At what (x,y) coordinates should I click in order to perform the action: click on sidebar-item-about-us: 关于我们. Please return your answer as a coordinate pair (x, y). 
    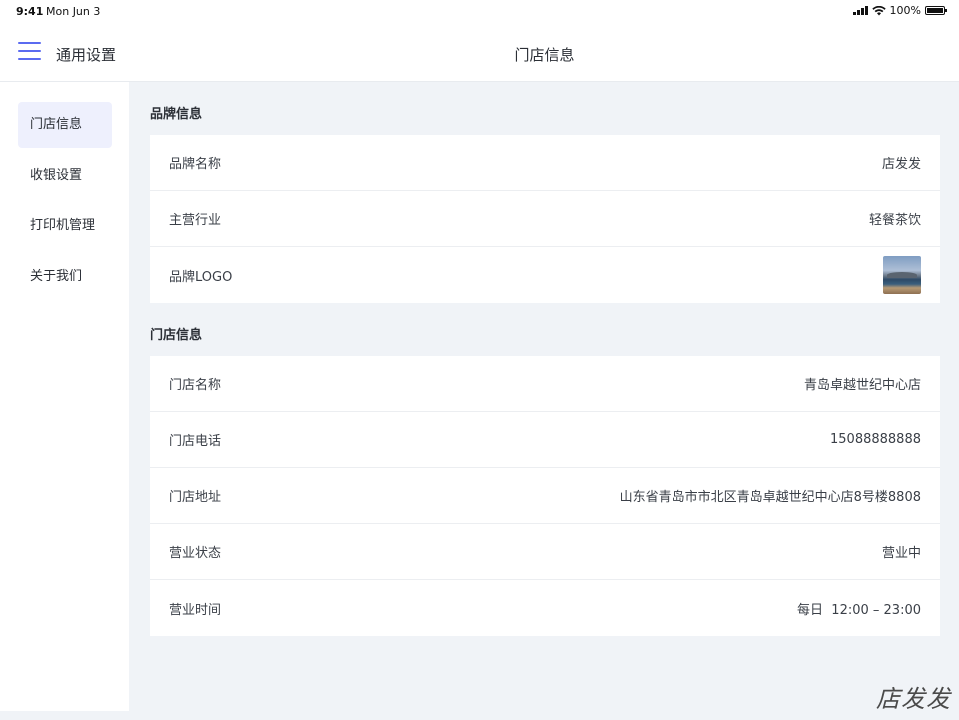
    Looking at the image, I should click on (65, 277).